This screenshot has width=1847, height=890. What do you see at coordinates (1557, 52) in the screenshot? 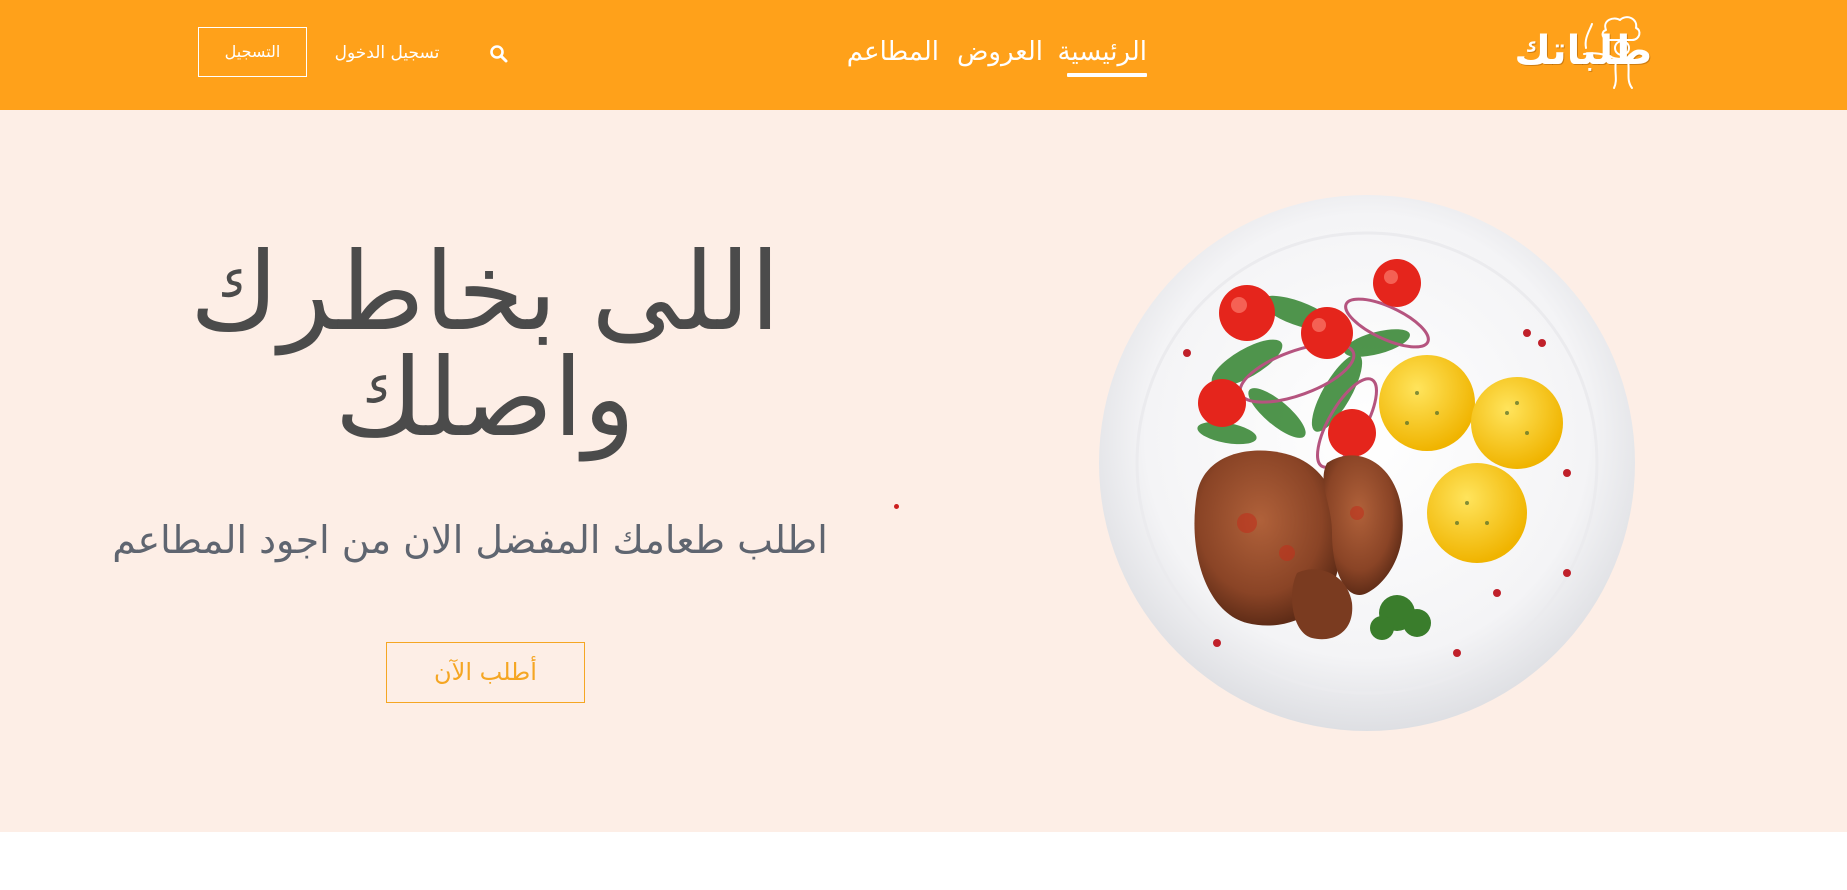
I see `brand-logo: طلباتك` at bounding box center [1557, 52].